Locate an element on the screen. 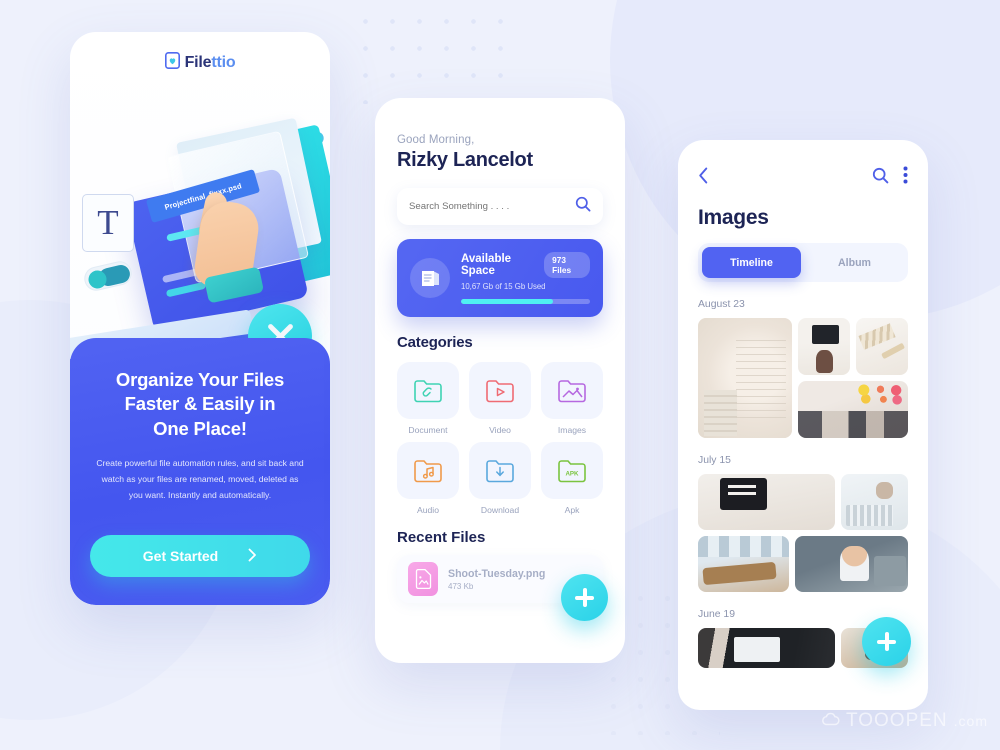 The image size is (1000, 750). chevron-right-icon is located at coordinates (252, 556).